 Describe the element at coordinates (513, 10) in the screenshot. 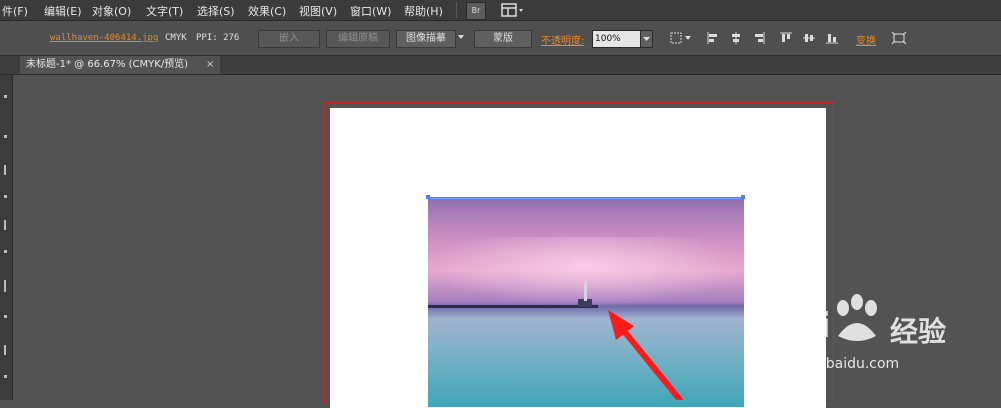

I see `workspace-layout-icon` at that location.